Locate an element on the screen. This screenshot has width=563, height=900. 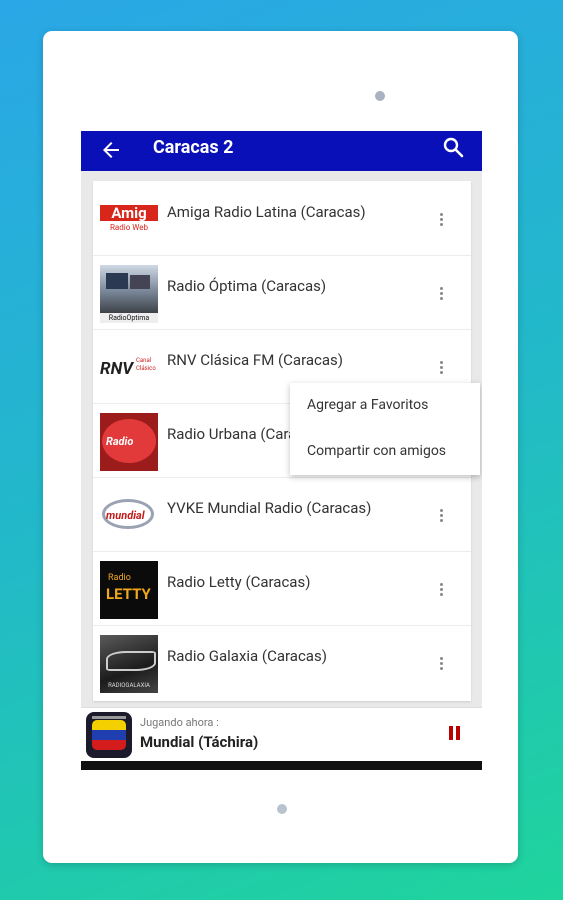
now-playing-artwork is located at coordinates (109, 735).